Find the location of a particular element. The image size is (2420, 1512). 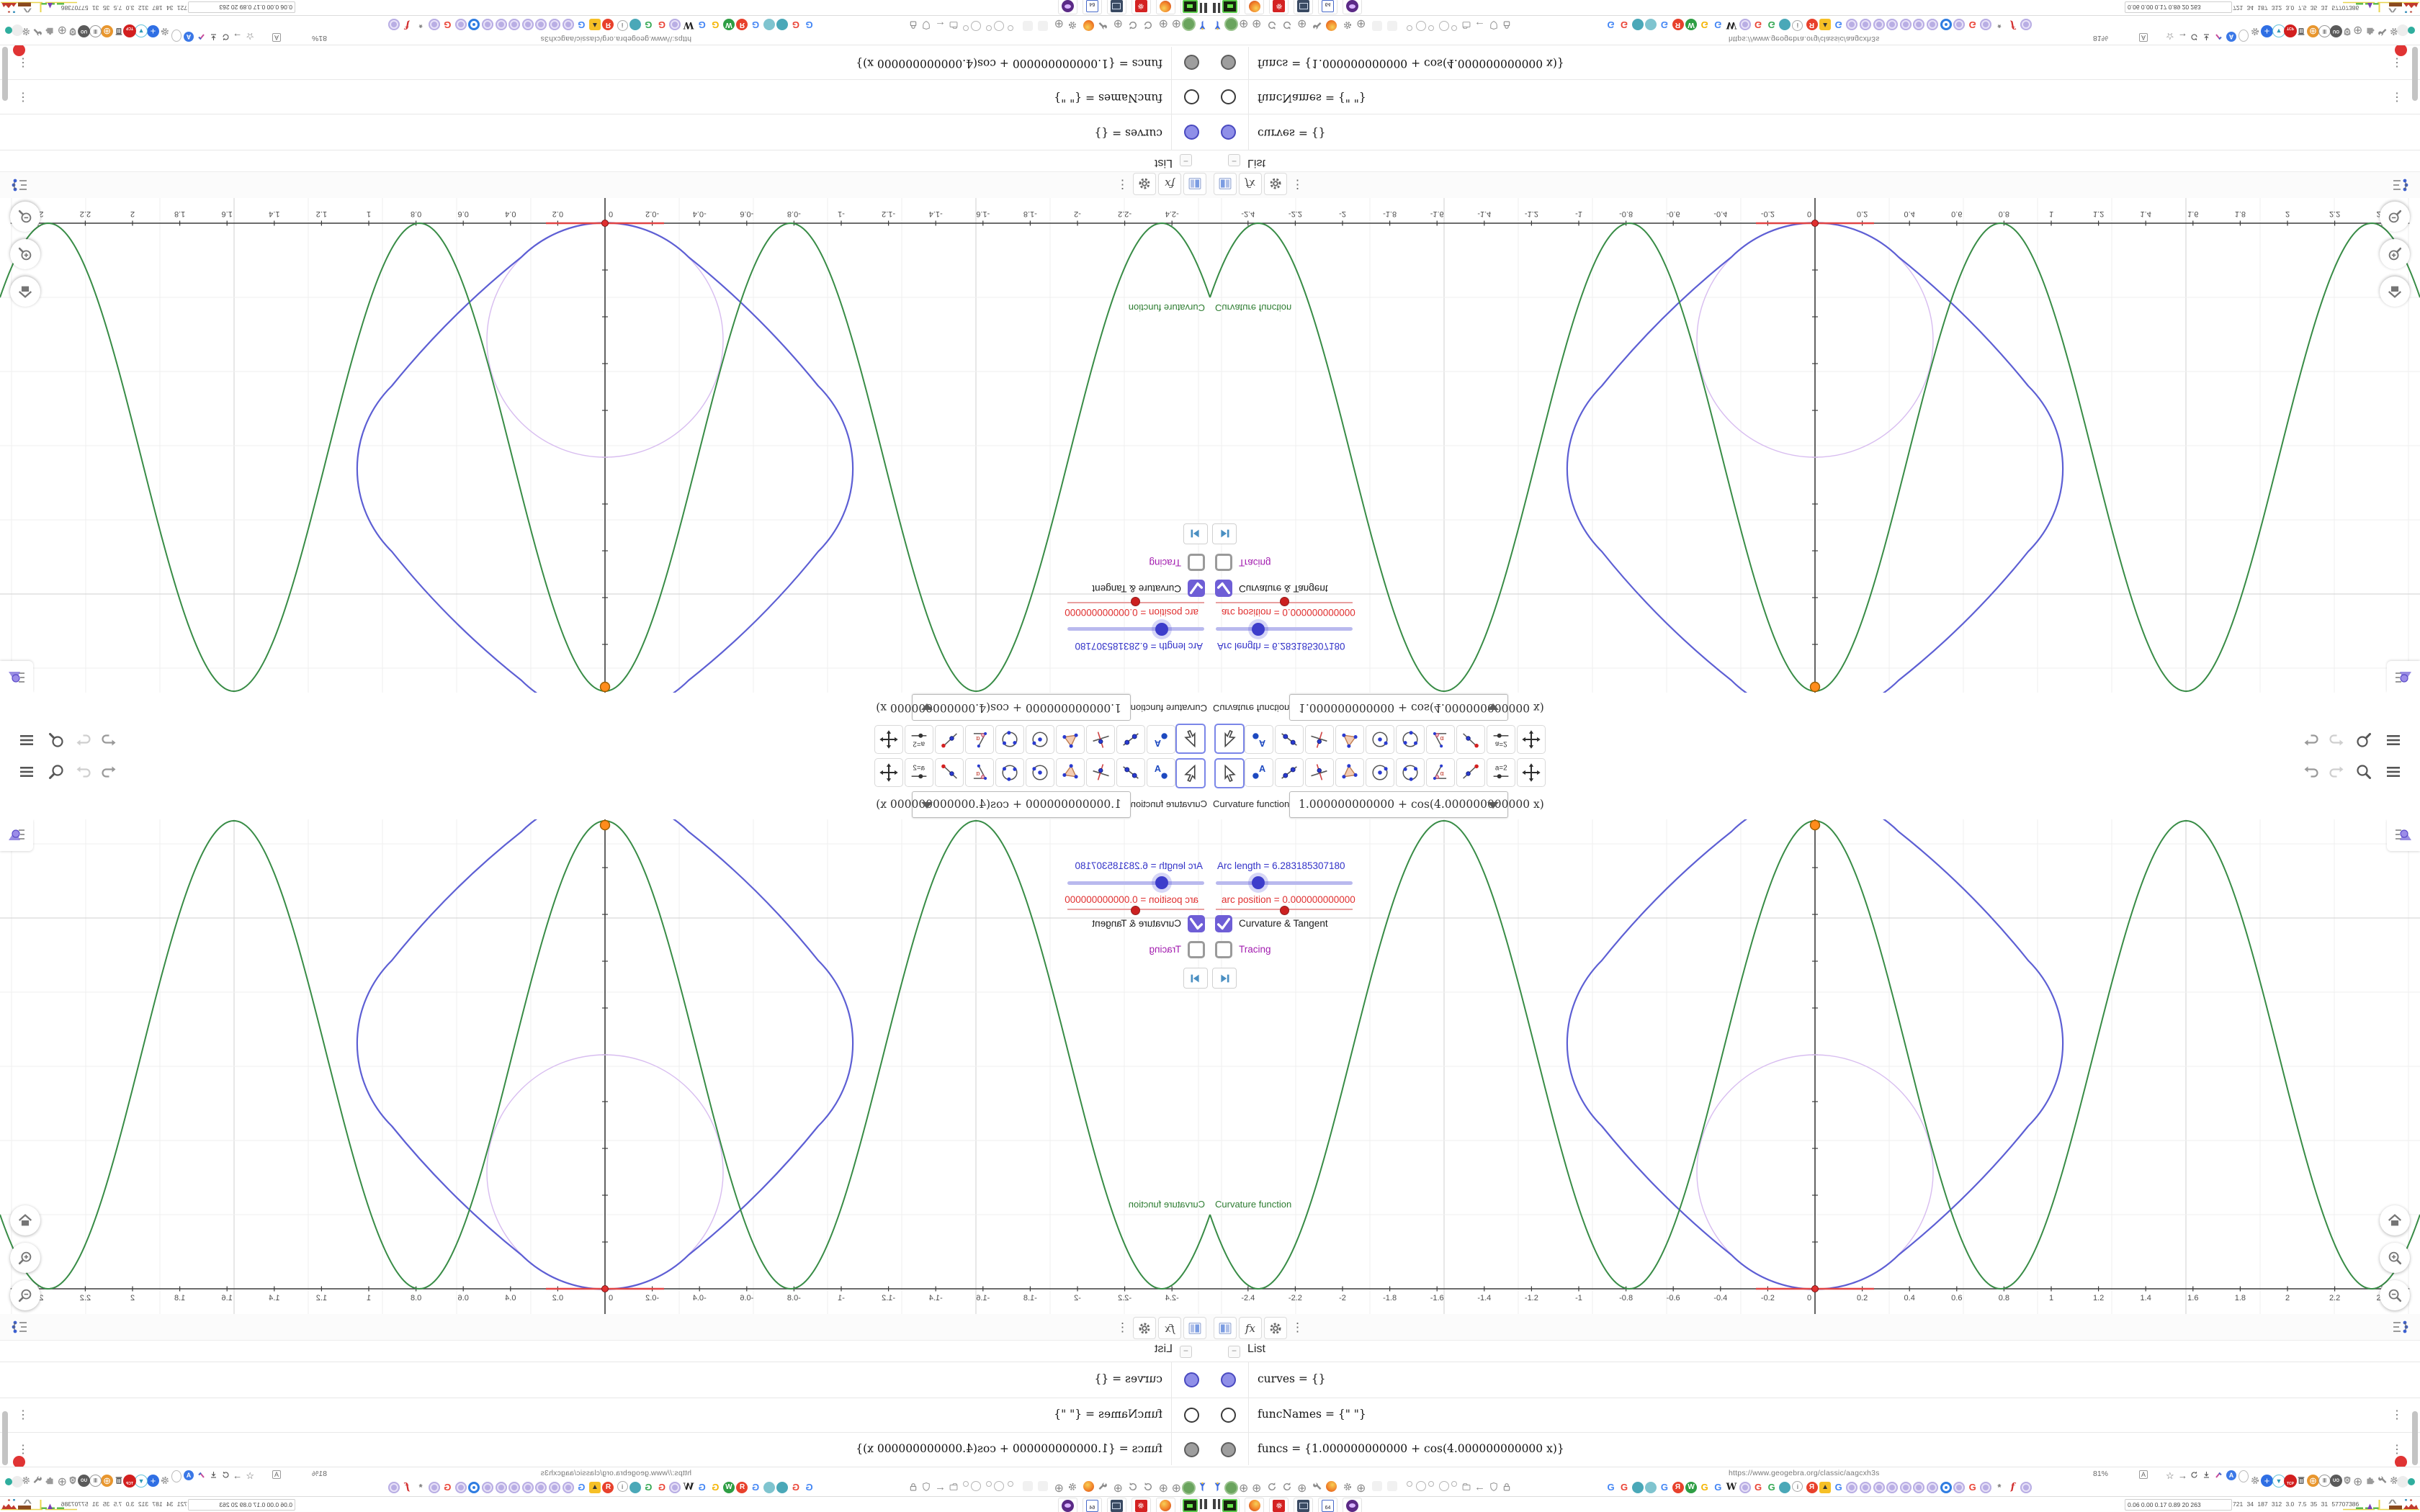

tcp-icon: TCP is located at coordinates (129, 30).